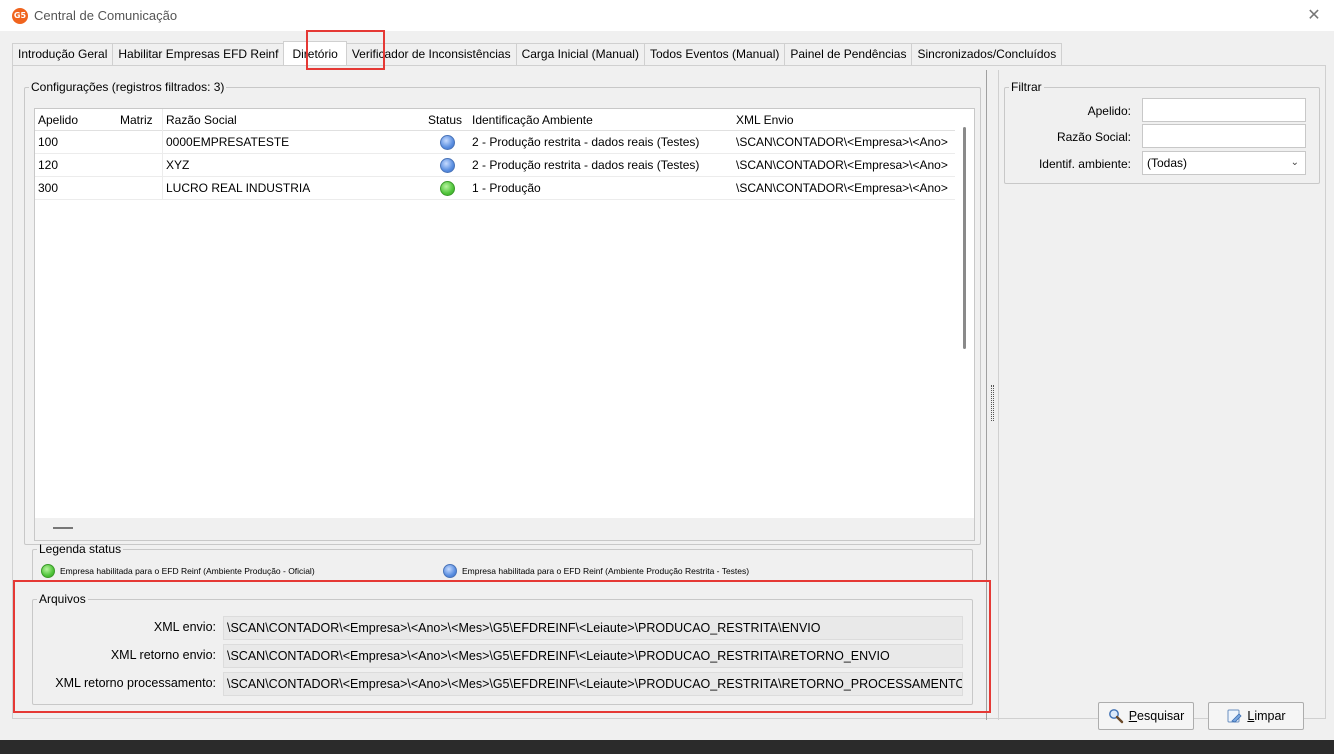  I want to click on search-icon, so click(1116, 716).